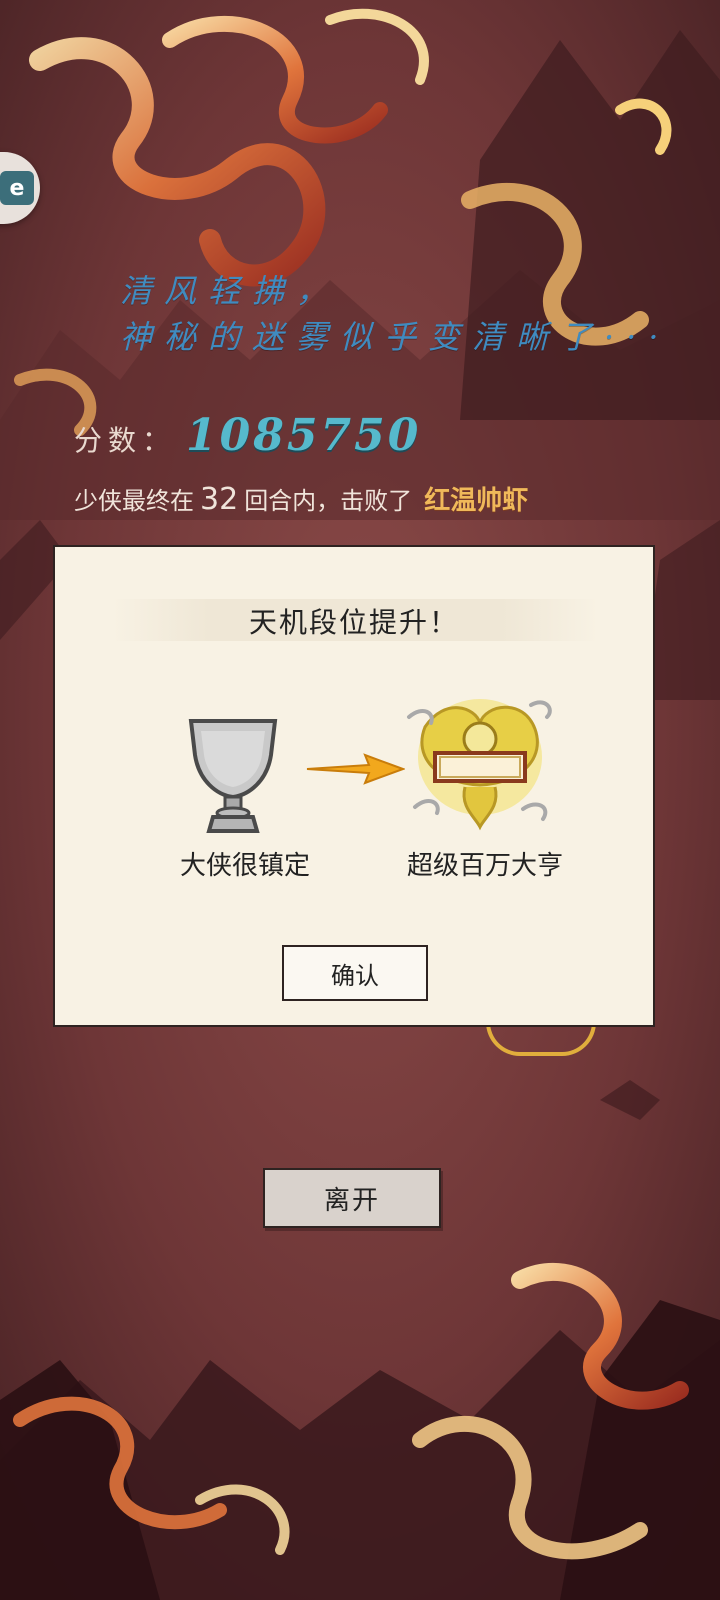  Describe the element at coordinates (479, 765) in the screenshot. I see `golden-dragon-badge-icon` at that location.